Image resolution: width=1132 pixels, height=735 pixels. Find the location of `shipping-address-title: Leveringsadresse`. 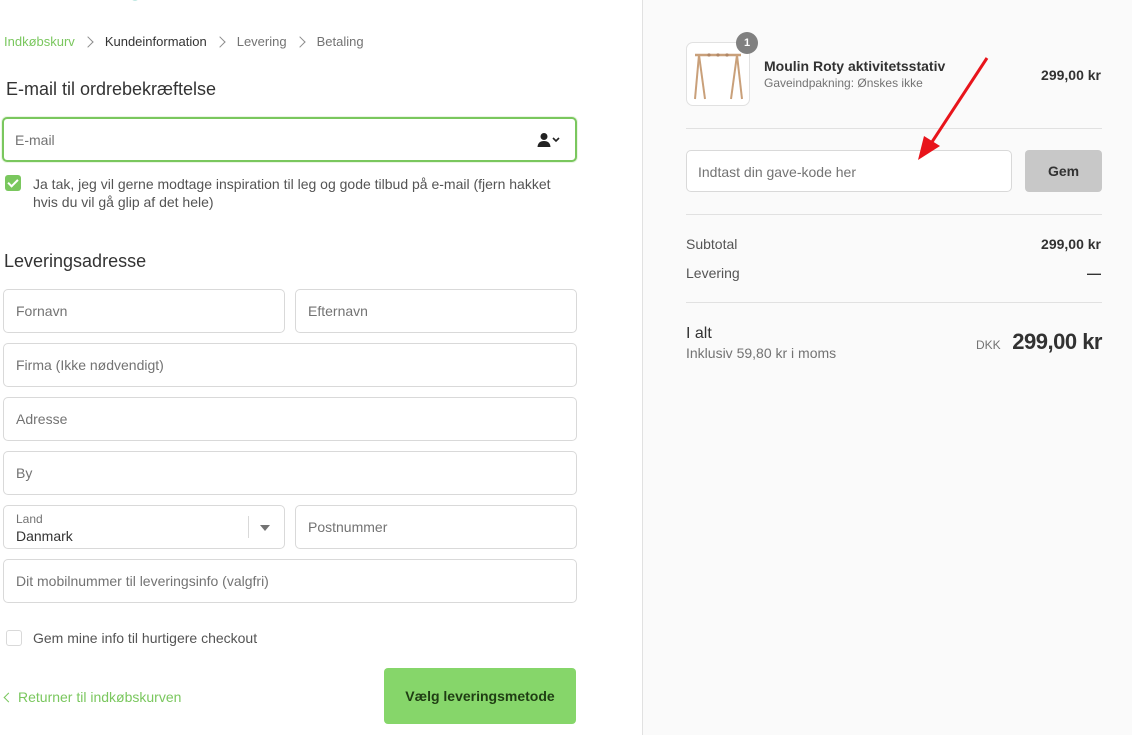

shipping-address-title: Leveringsadresse is located at coordinates (75, 261).